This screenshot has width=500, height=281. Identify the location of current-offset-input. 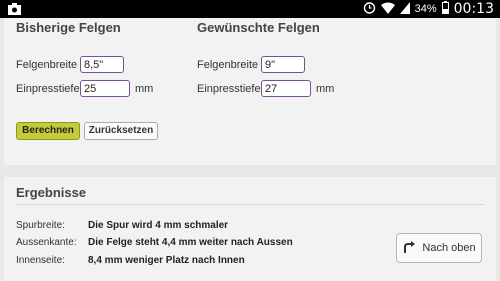
(105, 88).